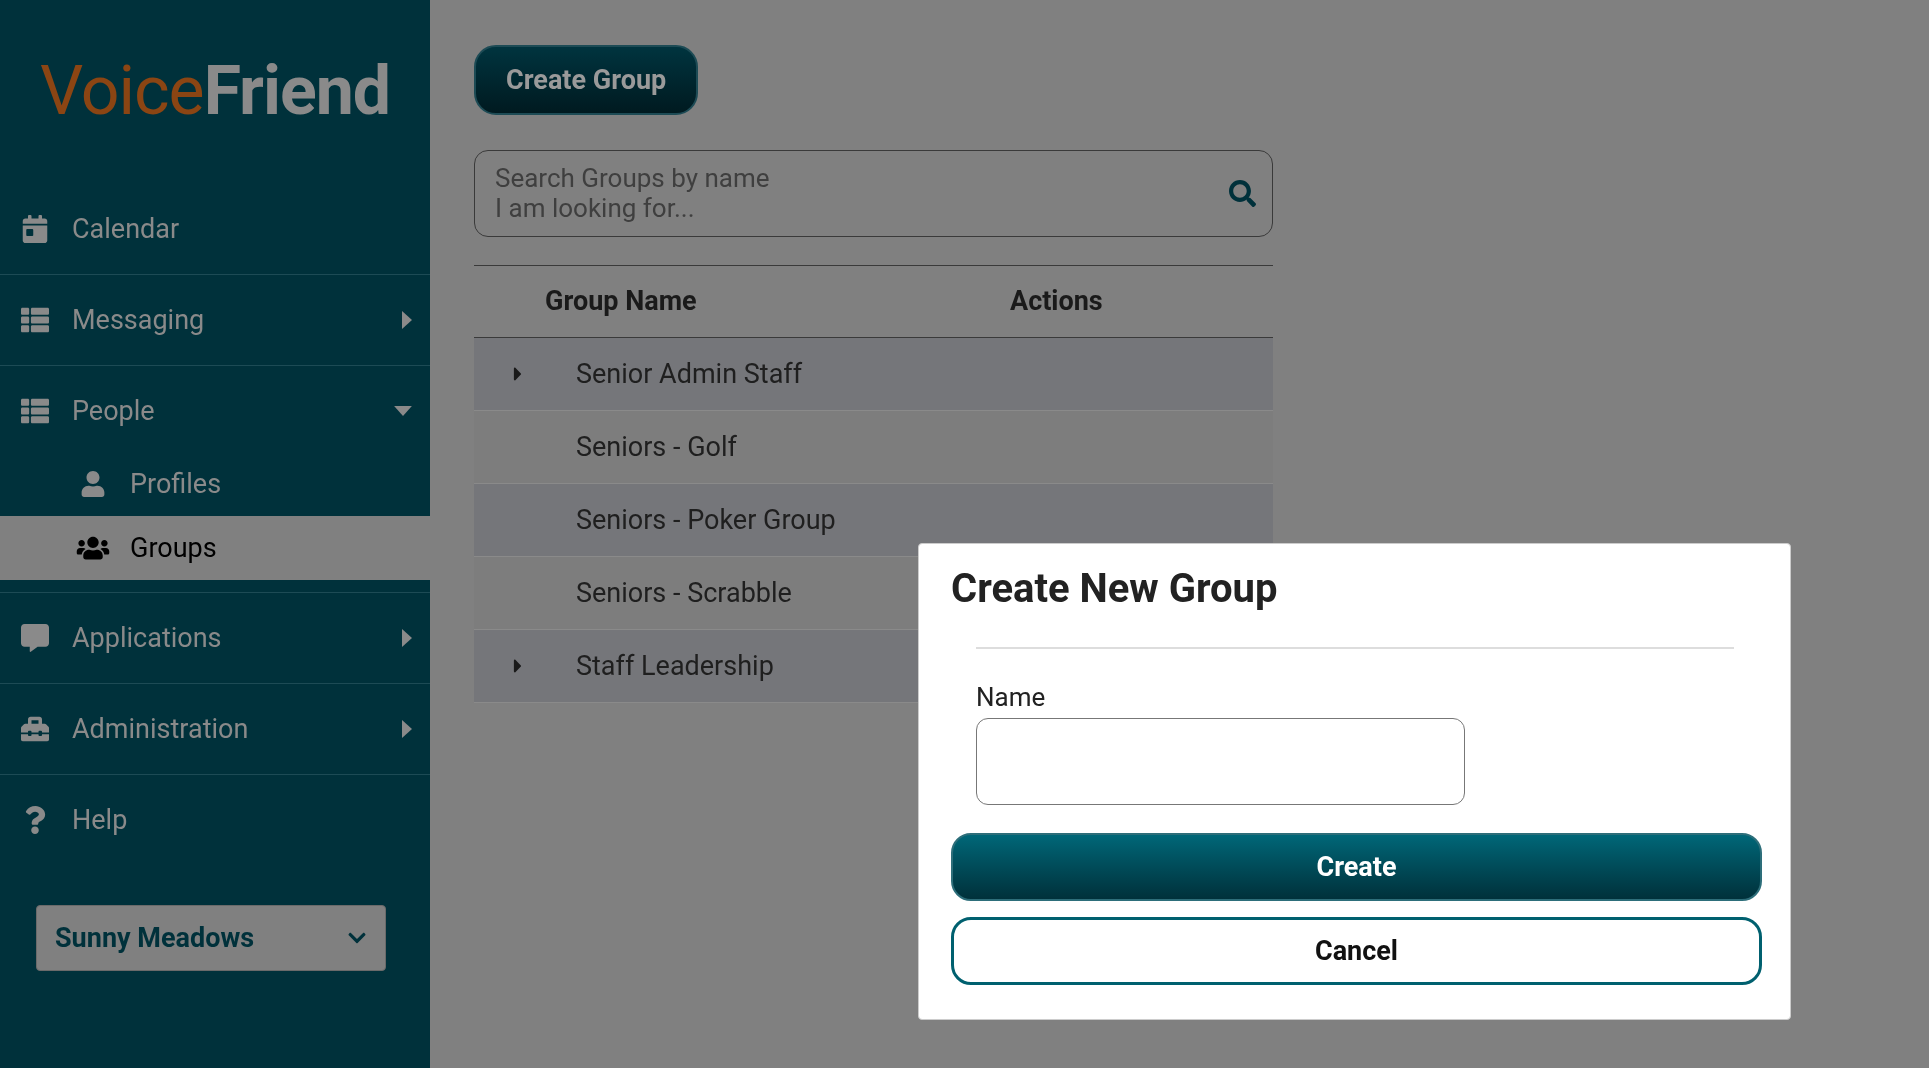 The image size is (1929, 1068). I want to click on column-header: Group Name, so click(621, 302).